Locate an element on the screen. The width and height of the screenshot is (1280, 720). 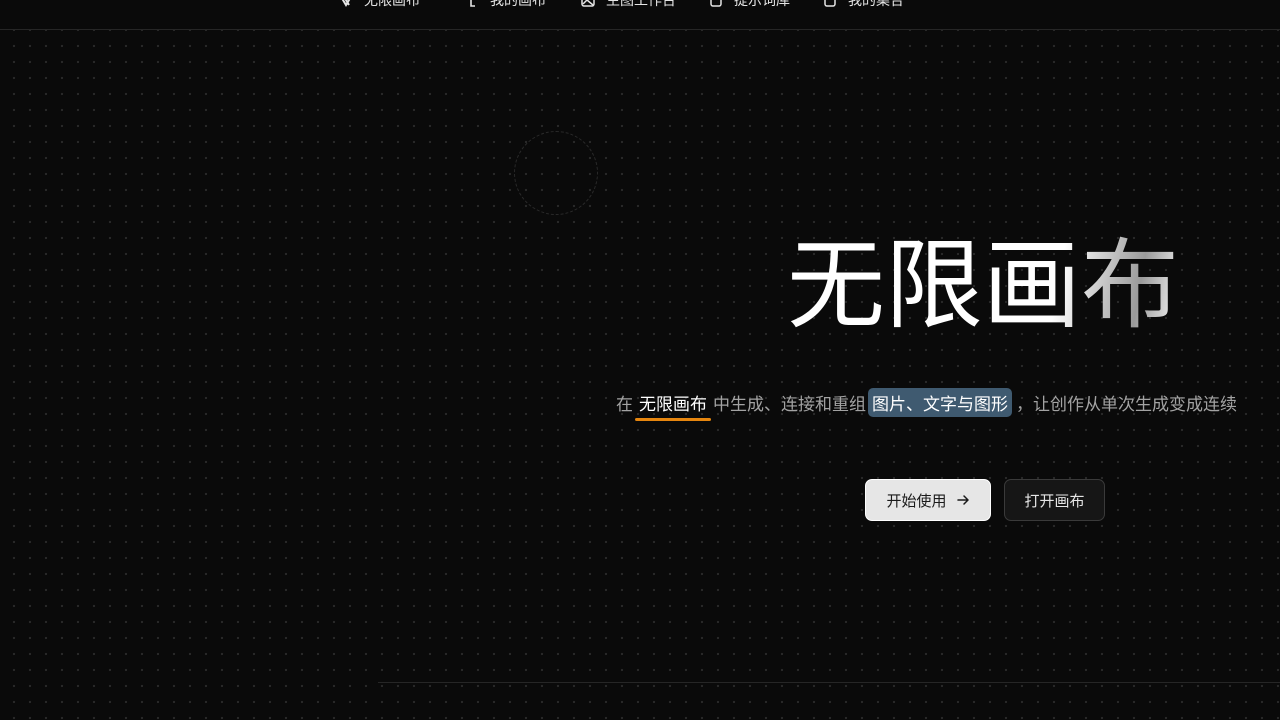
image-icon is located at coordinates (588, 3).